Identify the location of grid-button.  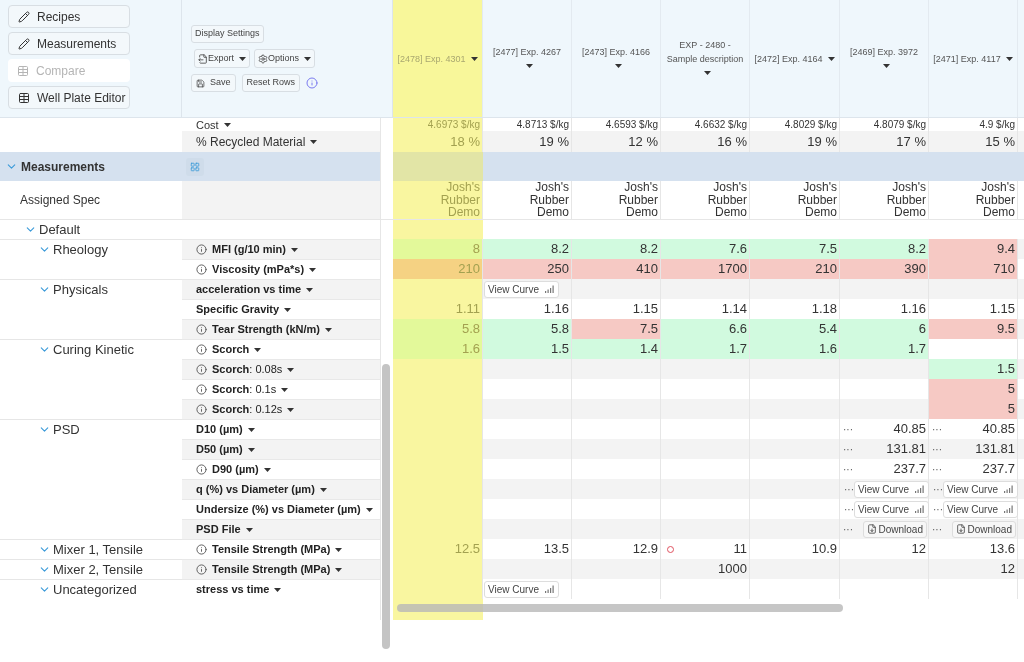
(195, 166).